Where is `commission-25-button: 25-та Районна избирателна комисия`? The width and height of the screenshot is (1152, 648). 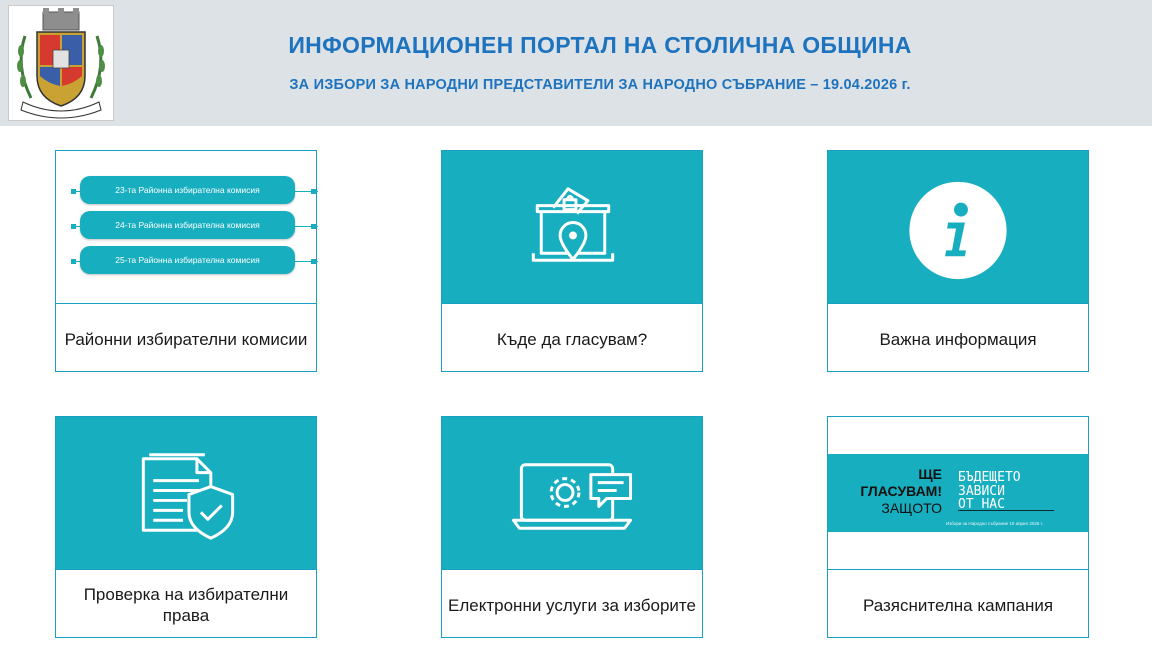 commission-25-button: 25-та Районна избирателна комисия is located at coordinates (187, 260).